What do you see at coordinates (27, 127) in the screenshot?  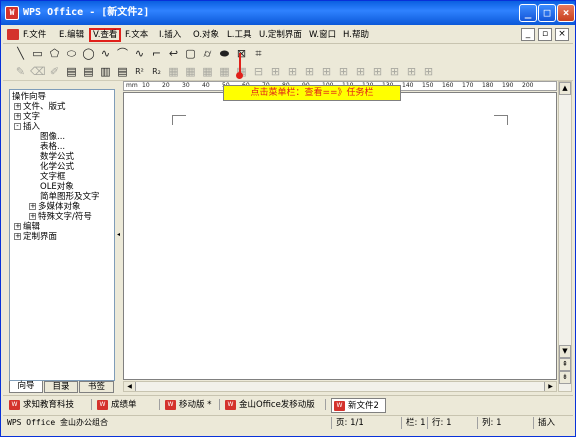 I see `tree-item: - 插入` at bounding box center [27, 127].